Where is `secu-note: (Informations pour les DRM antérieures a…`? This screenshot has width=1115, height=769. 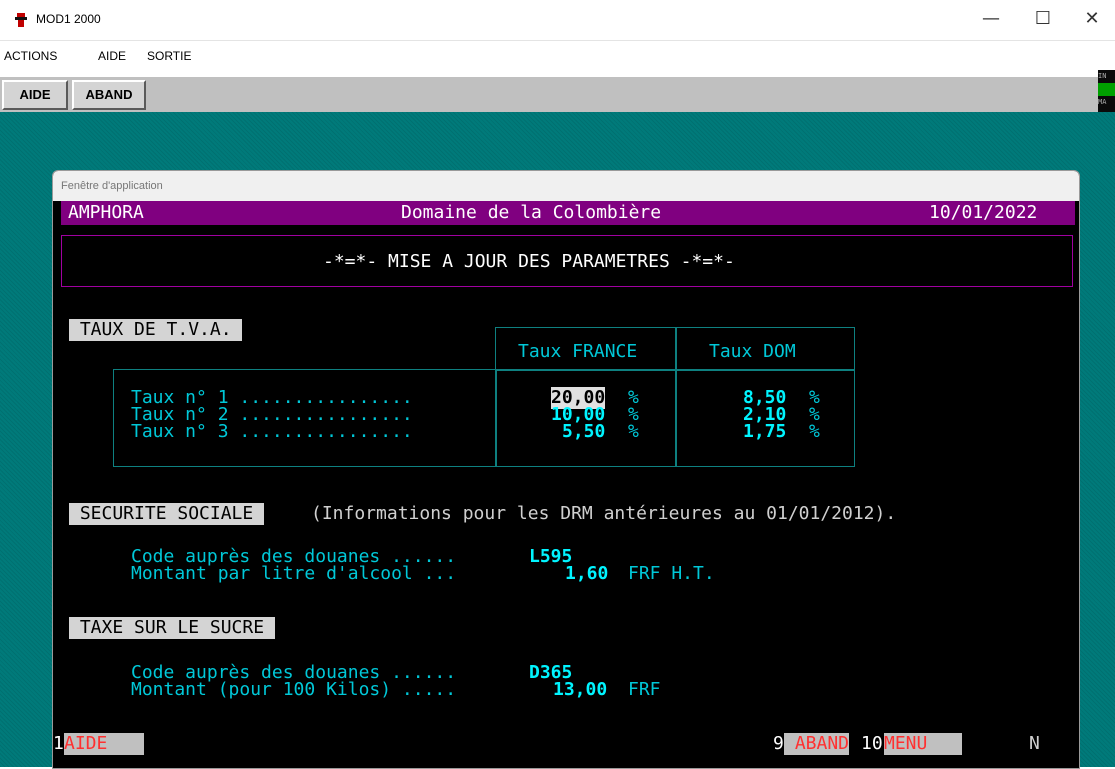
secu-note: (Informations pour les DRM antérieures a… is located at coordinates (604, 513).